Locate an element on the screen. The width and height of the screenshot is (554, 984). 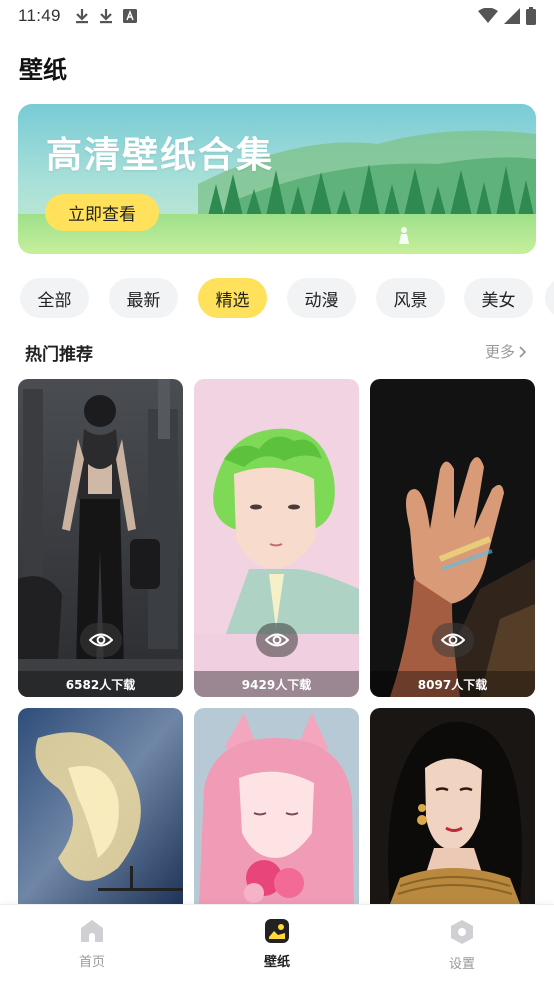
text-a-icon is located at coordinates (129, 16).